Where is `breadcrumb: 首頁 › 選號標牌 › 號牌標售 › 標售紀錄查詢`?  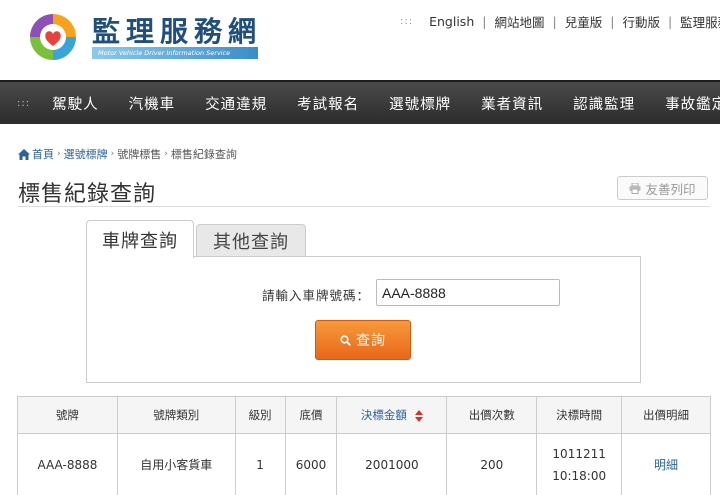
breadcrumb: 首頁 › 選號標牌 › 號牌標售 › 標售紀錄查詢 is located at coordinates (127, 154).